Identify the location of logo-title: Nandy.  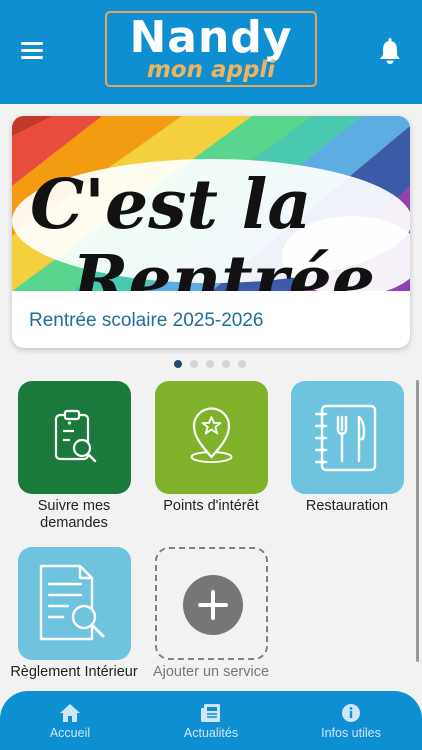
(211, 37).